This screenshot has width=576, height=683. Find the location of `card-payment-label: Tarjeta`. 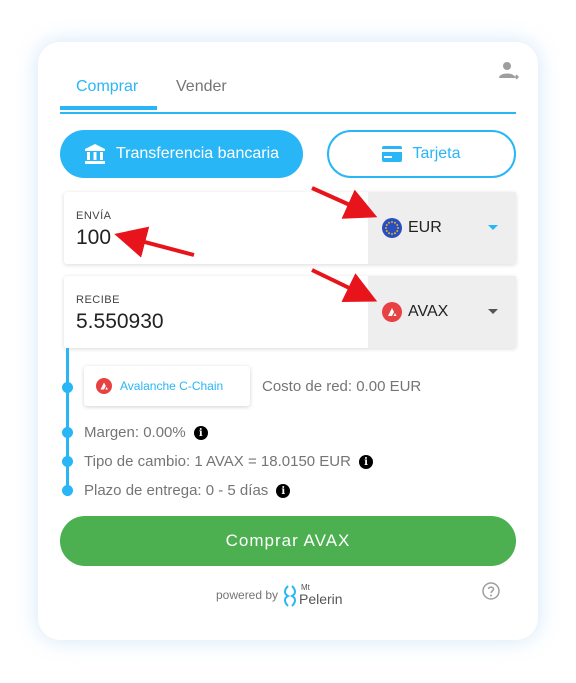

card-payment-label: Tarjeta is located at coordinates (436, 153).